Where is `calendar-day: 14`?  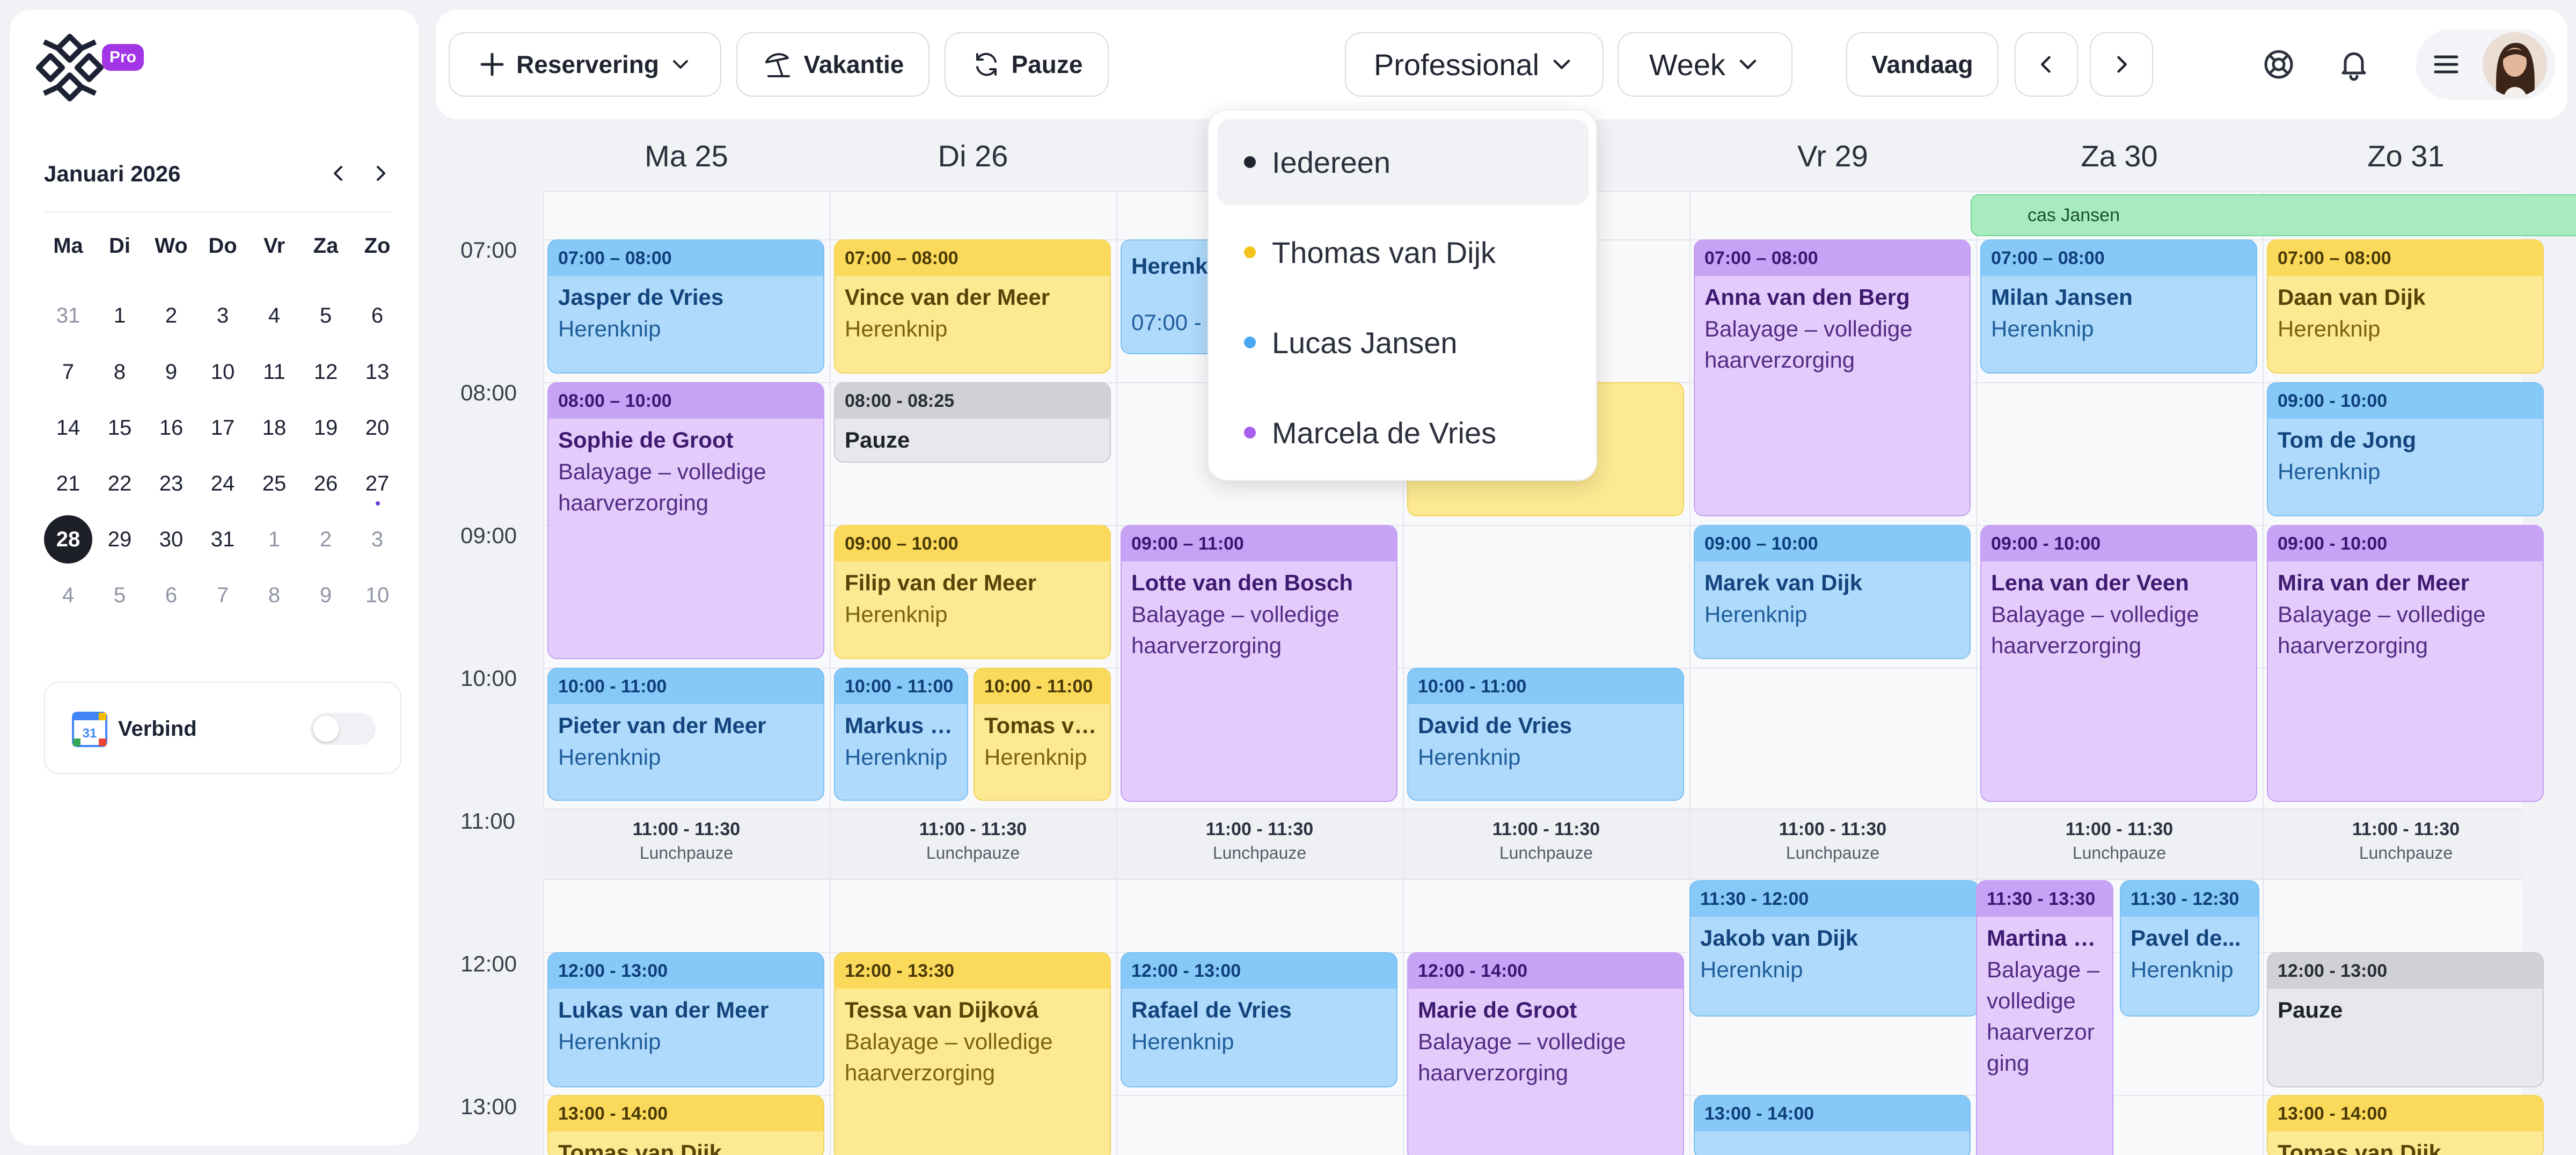
calendar-day: 14 is located at coordinates (68, 428).